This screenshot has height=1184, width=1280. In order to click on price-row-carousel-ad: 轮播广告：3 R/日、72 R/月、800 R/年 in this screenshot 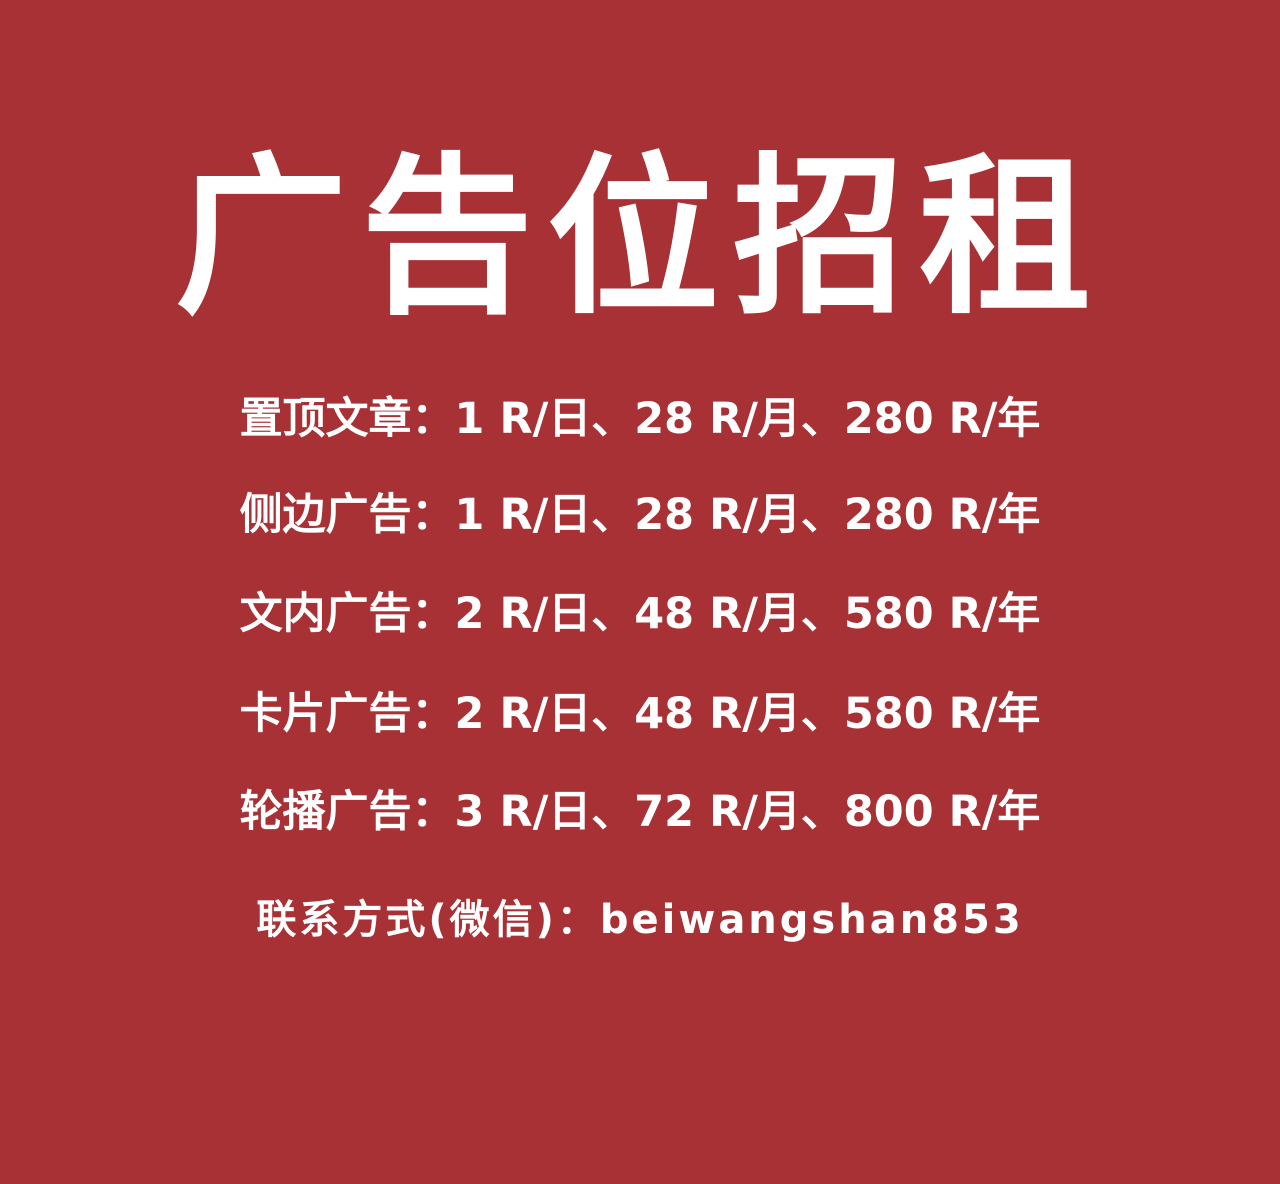, I will do `click(640, 812)`.